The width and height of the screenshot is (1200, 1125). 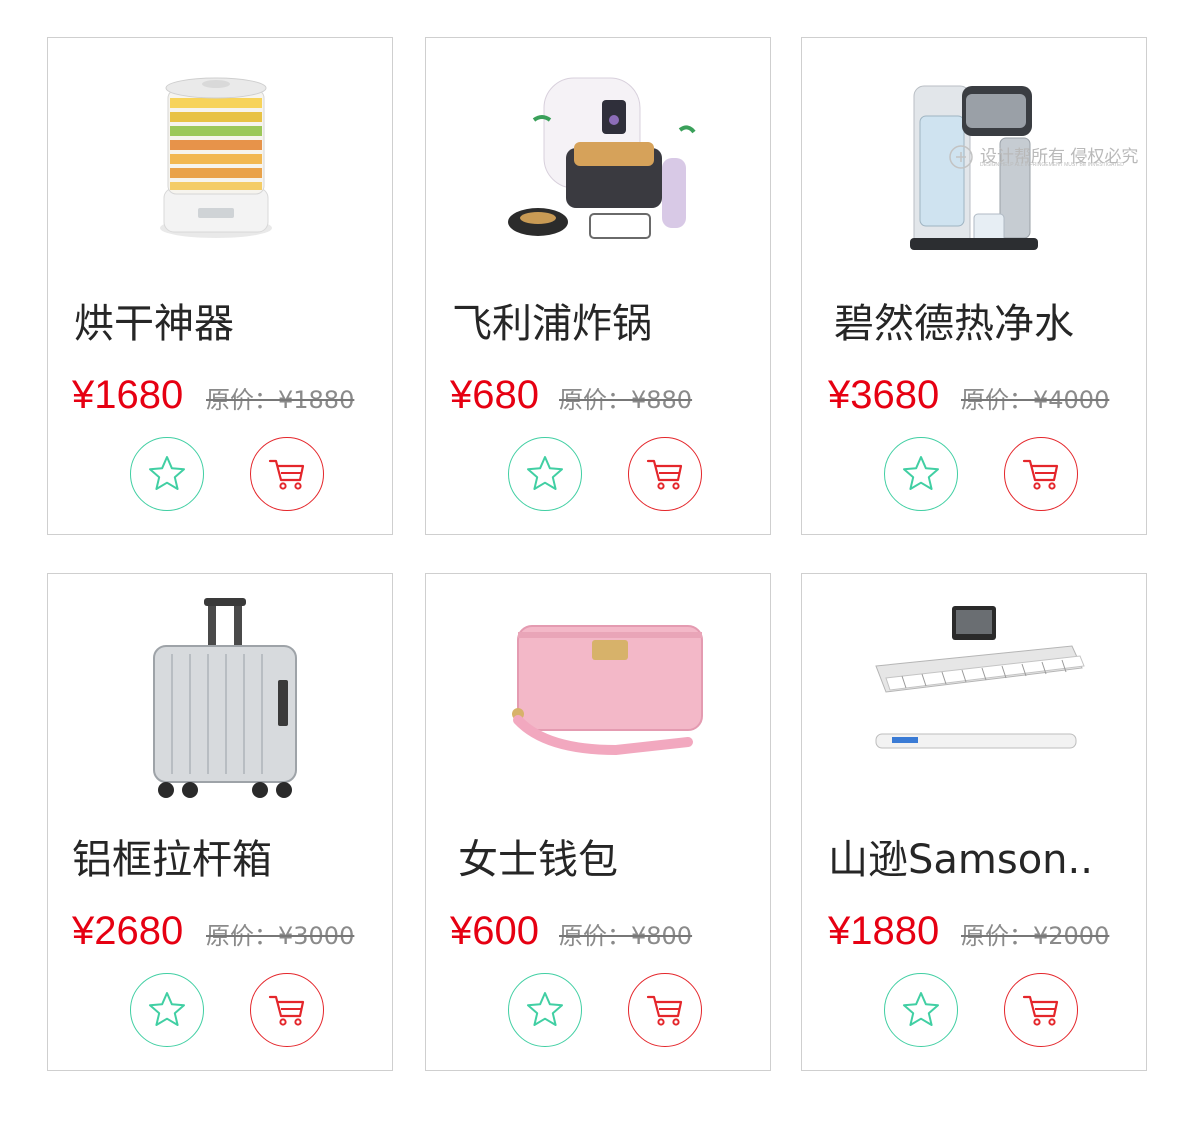 I want to click on original-price: 原价：¥2000, so click(x=1035, y=936).